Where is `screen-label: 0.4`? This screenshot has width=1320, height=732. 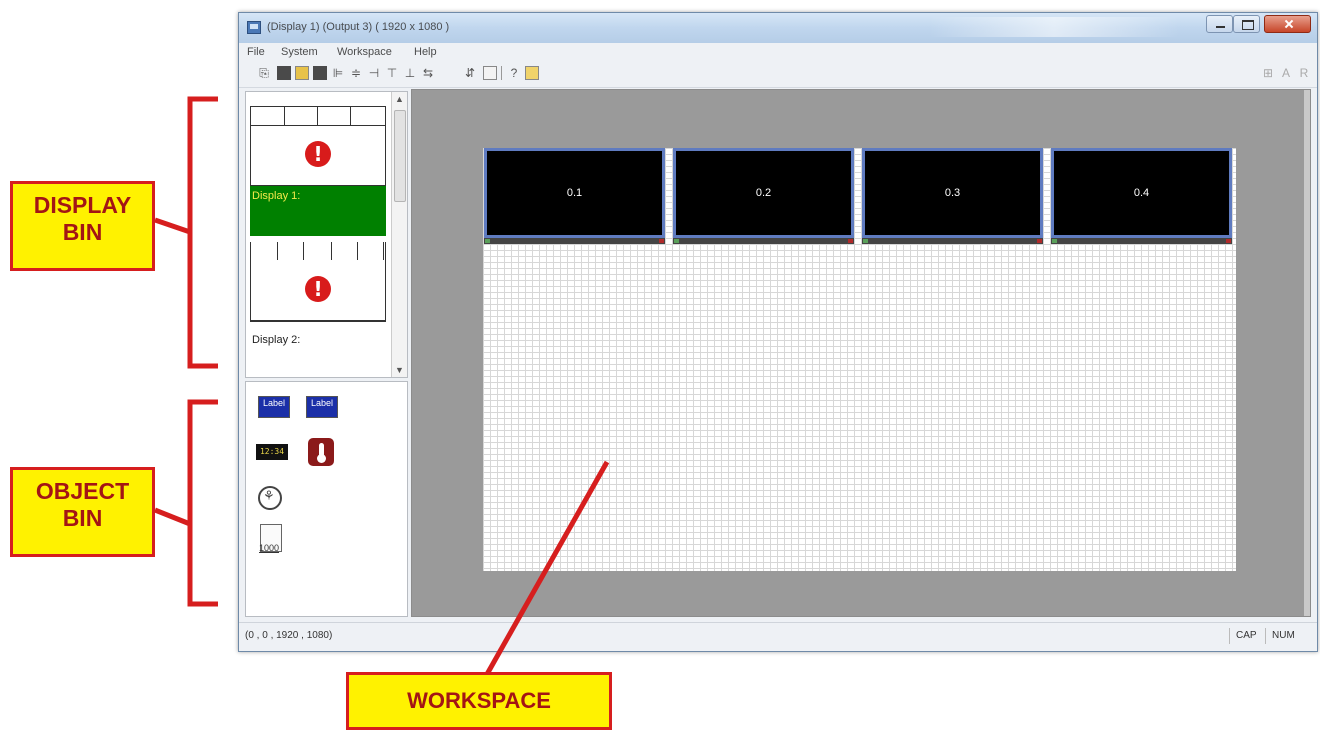 screen-label: 0.4 is located at coordinates (1141, 193).